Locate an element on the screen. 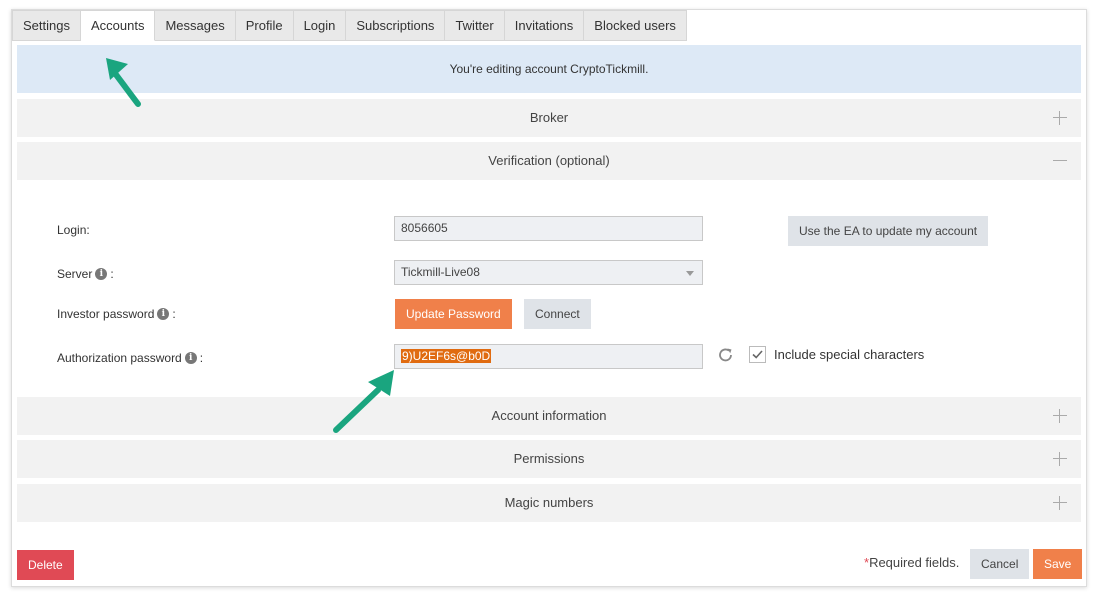 This screenshot has height=599, width=1094. save-button: Save is located at coordinates (1058, 564).